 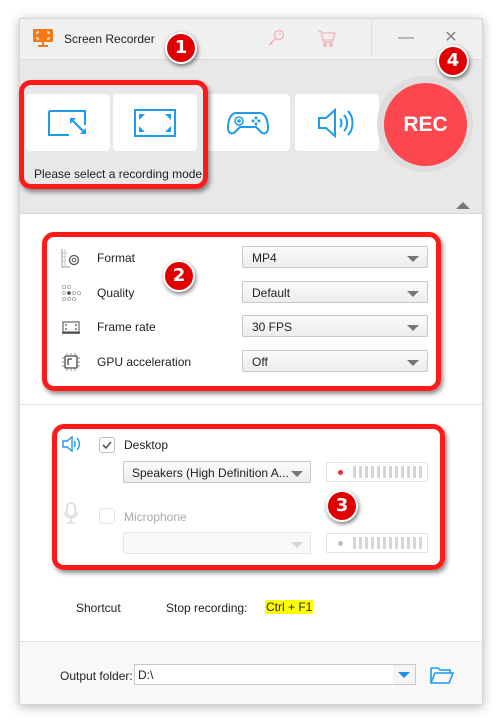 I want to click on collapse-panel-arrow-icon, so click(x=463, y=205).